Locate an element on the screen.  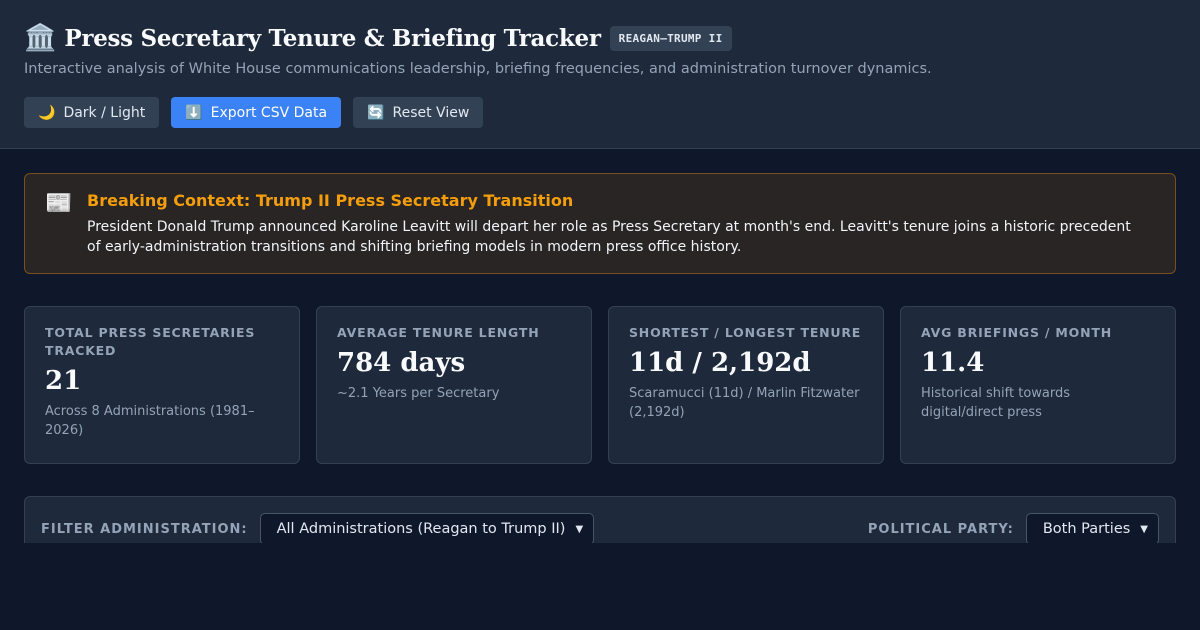
reset-view-label: Reset View is located at coordinates (431, 112).